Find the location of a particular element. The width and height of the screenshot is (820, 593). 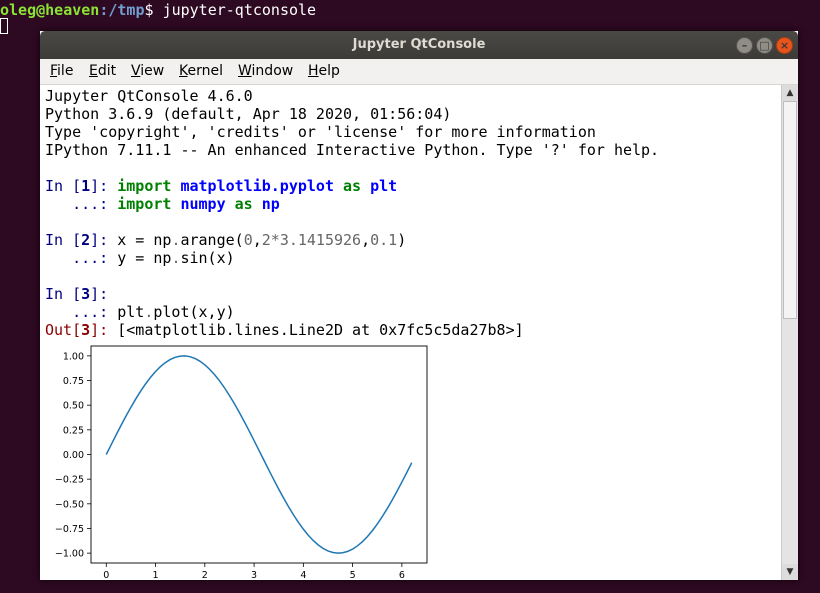

menu-file: File is located at coordinates (61, 71).